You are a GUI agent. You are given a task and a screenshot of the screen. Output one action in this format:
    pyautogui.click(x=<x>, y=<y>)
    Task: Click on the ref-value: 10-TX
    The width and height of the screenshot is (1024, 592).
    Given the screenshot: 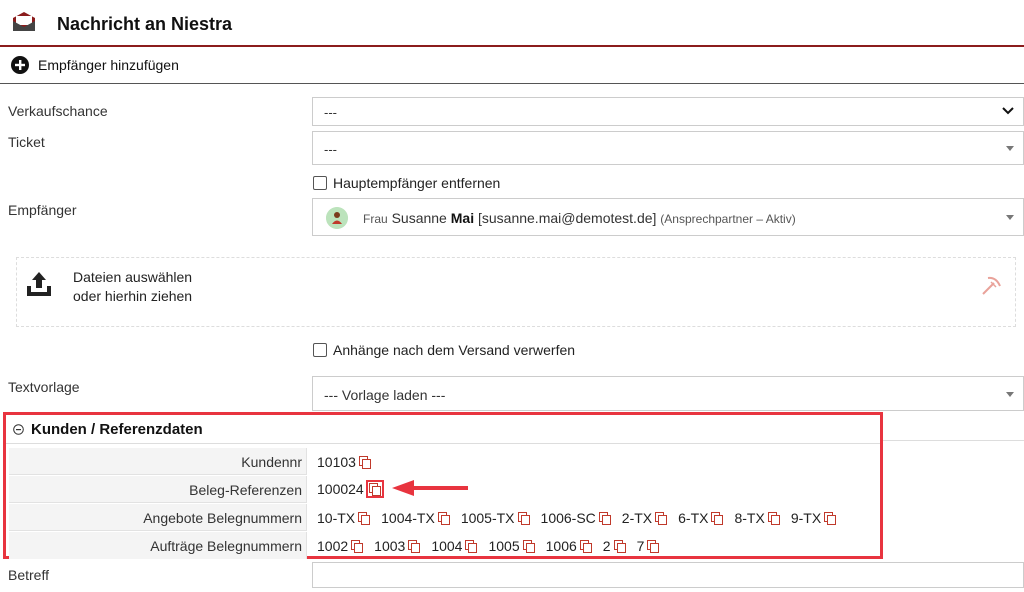 What is the action you would take?
    pyautogui.click(x=336, y=518)
    